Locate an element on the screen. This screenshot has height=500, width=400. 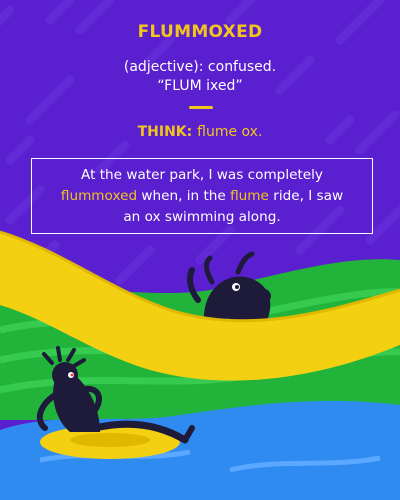
sentence-part: when, in the is located at coordinates (184, 195).